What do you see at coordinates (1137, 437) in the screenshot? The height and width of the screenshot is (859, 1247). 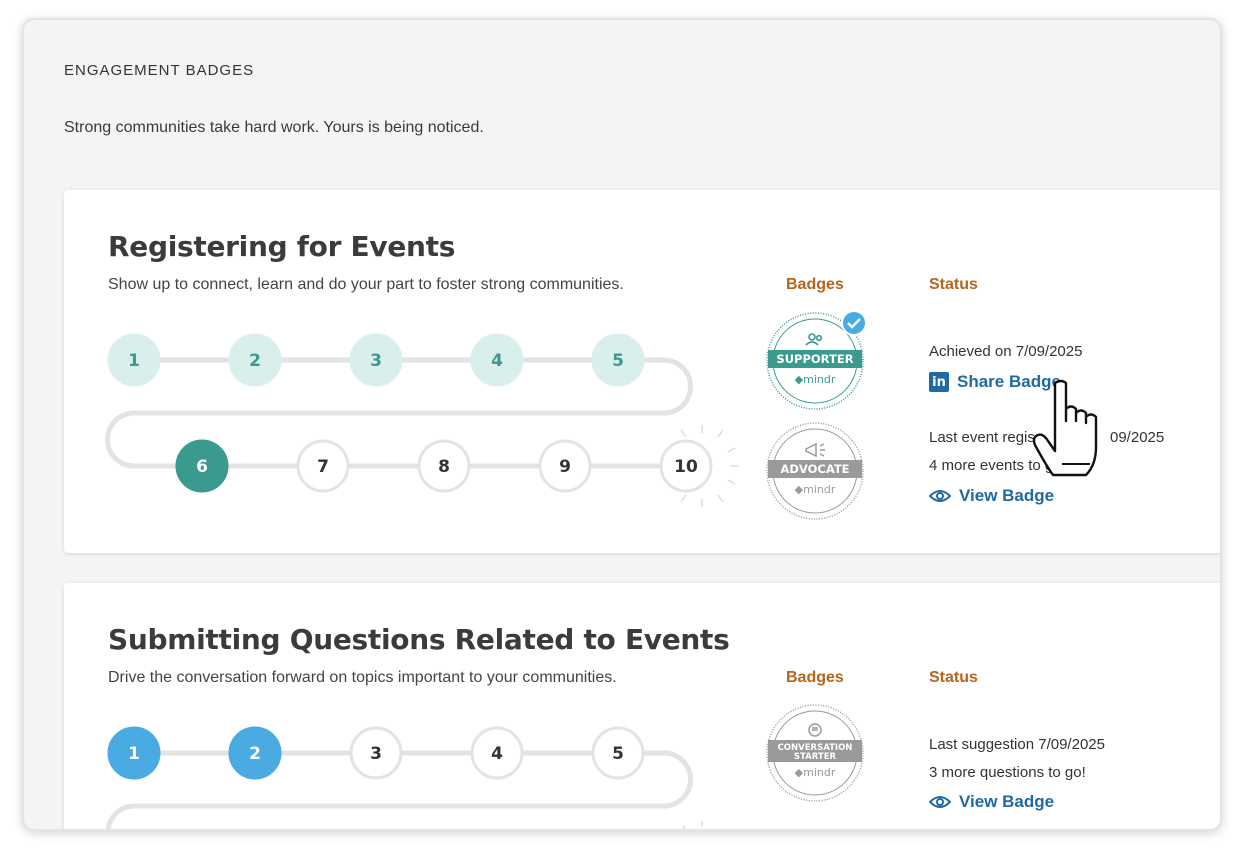 I see `last-event-date: 09/2025` at bounding box center [1137, 437].